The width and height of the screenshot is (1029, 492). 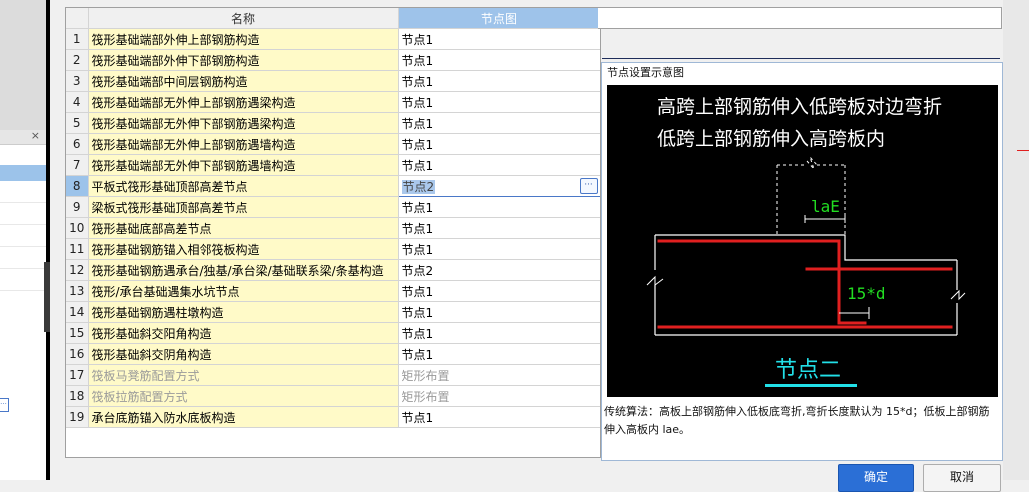 I want to click on row-number: 1, so click(x=77, y=39).